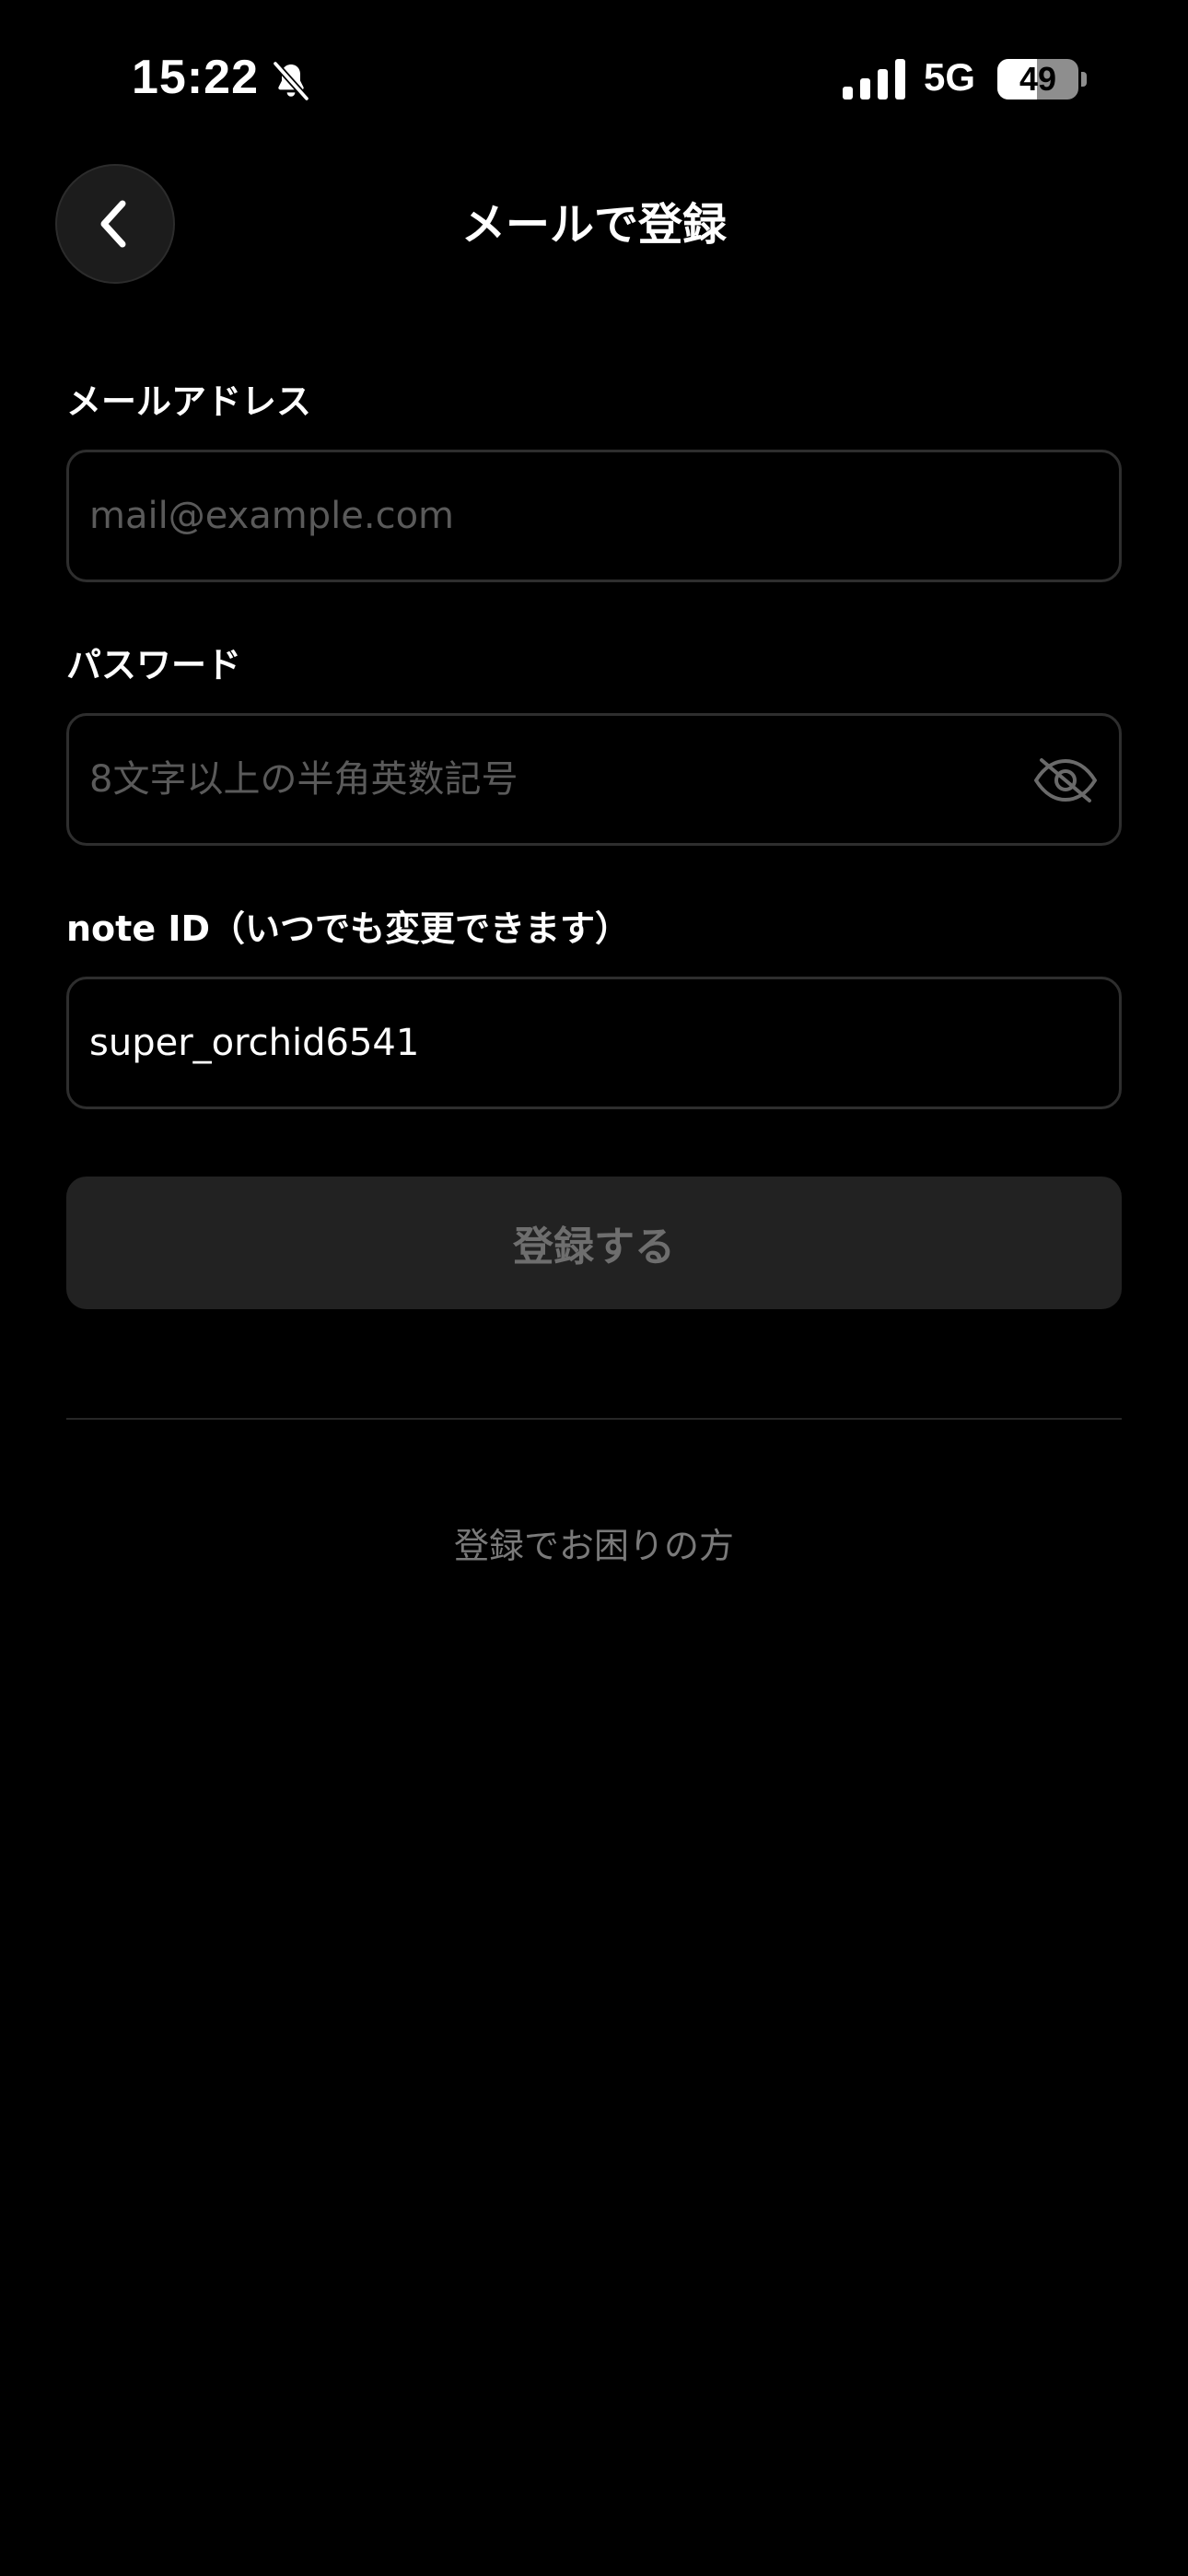  Describe the element at coordinates (950, 77) in the screenshot. I see `network-type: 5G` at that location.